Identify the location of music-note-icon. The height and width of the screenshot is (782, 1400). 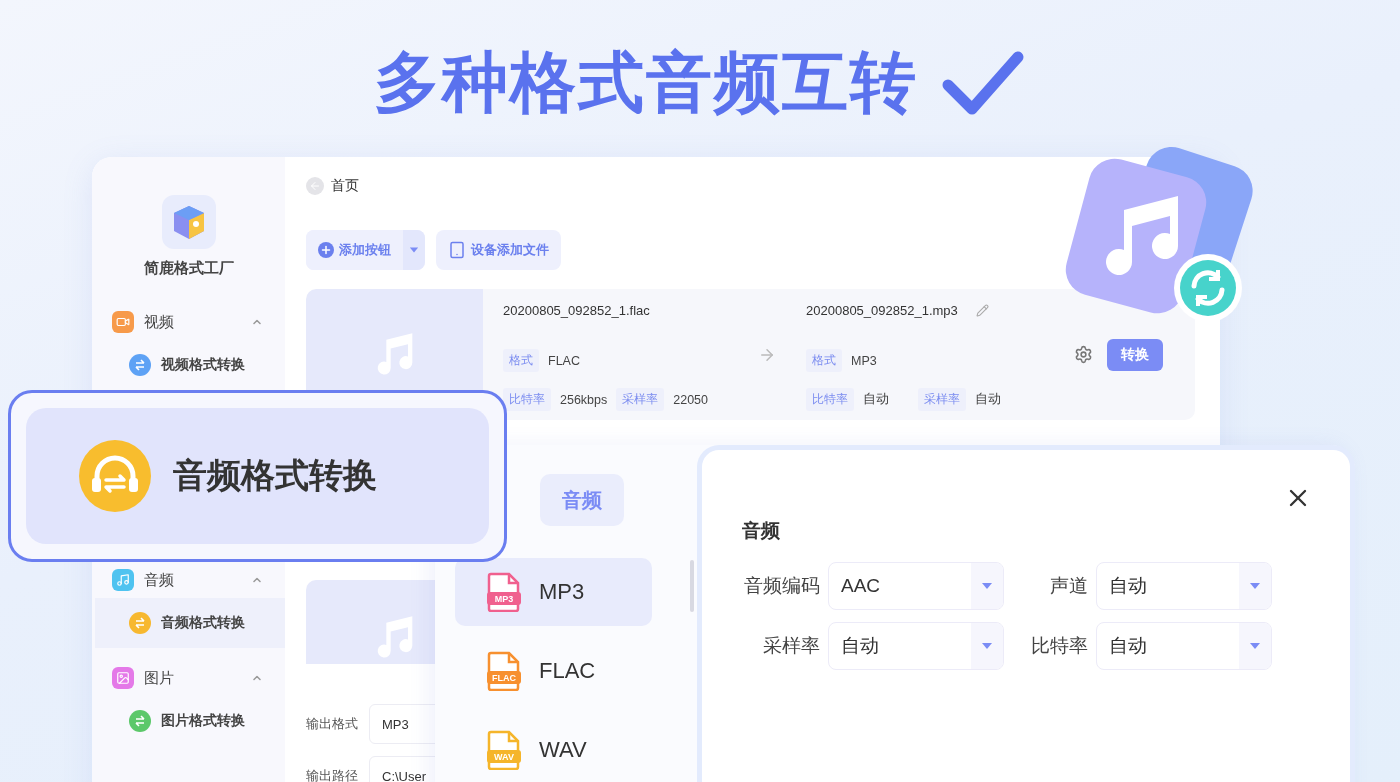
(123, 580).